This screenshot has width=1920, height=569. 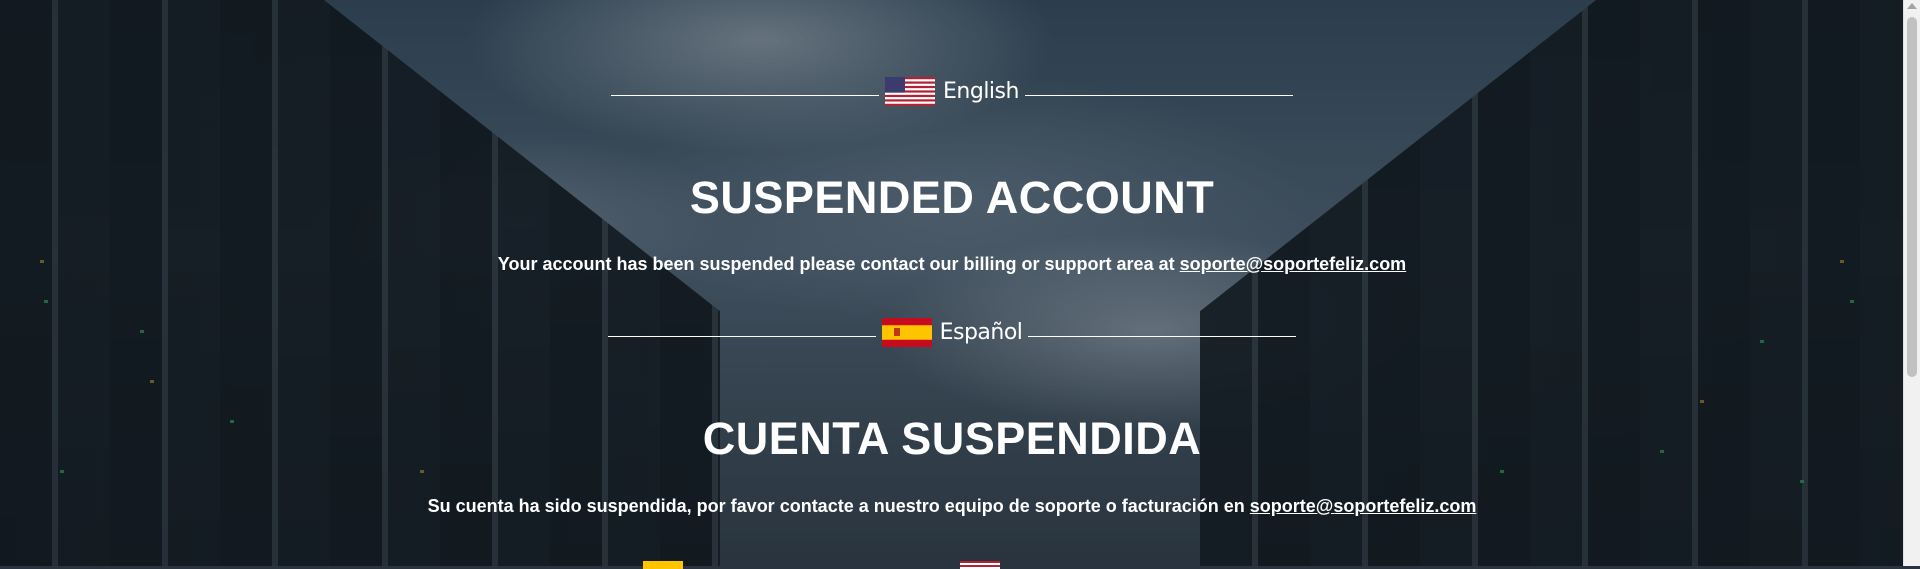 I want to click on language-divider-spanish: Español, so click(x=952, y=332).